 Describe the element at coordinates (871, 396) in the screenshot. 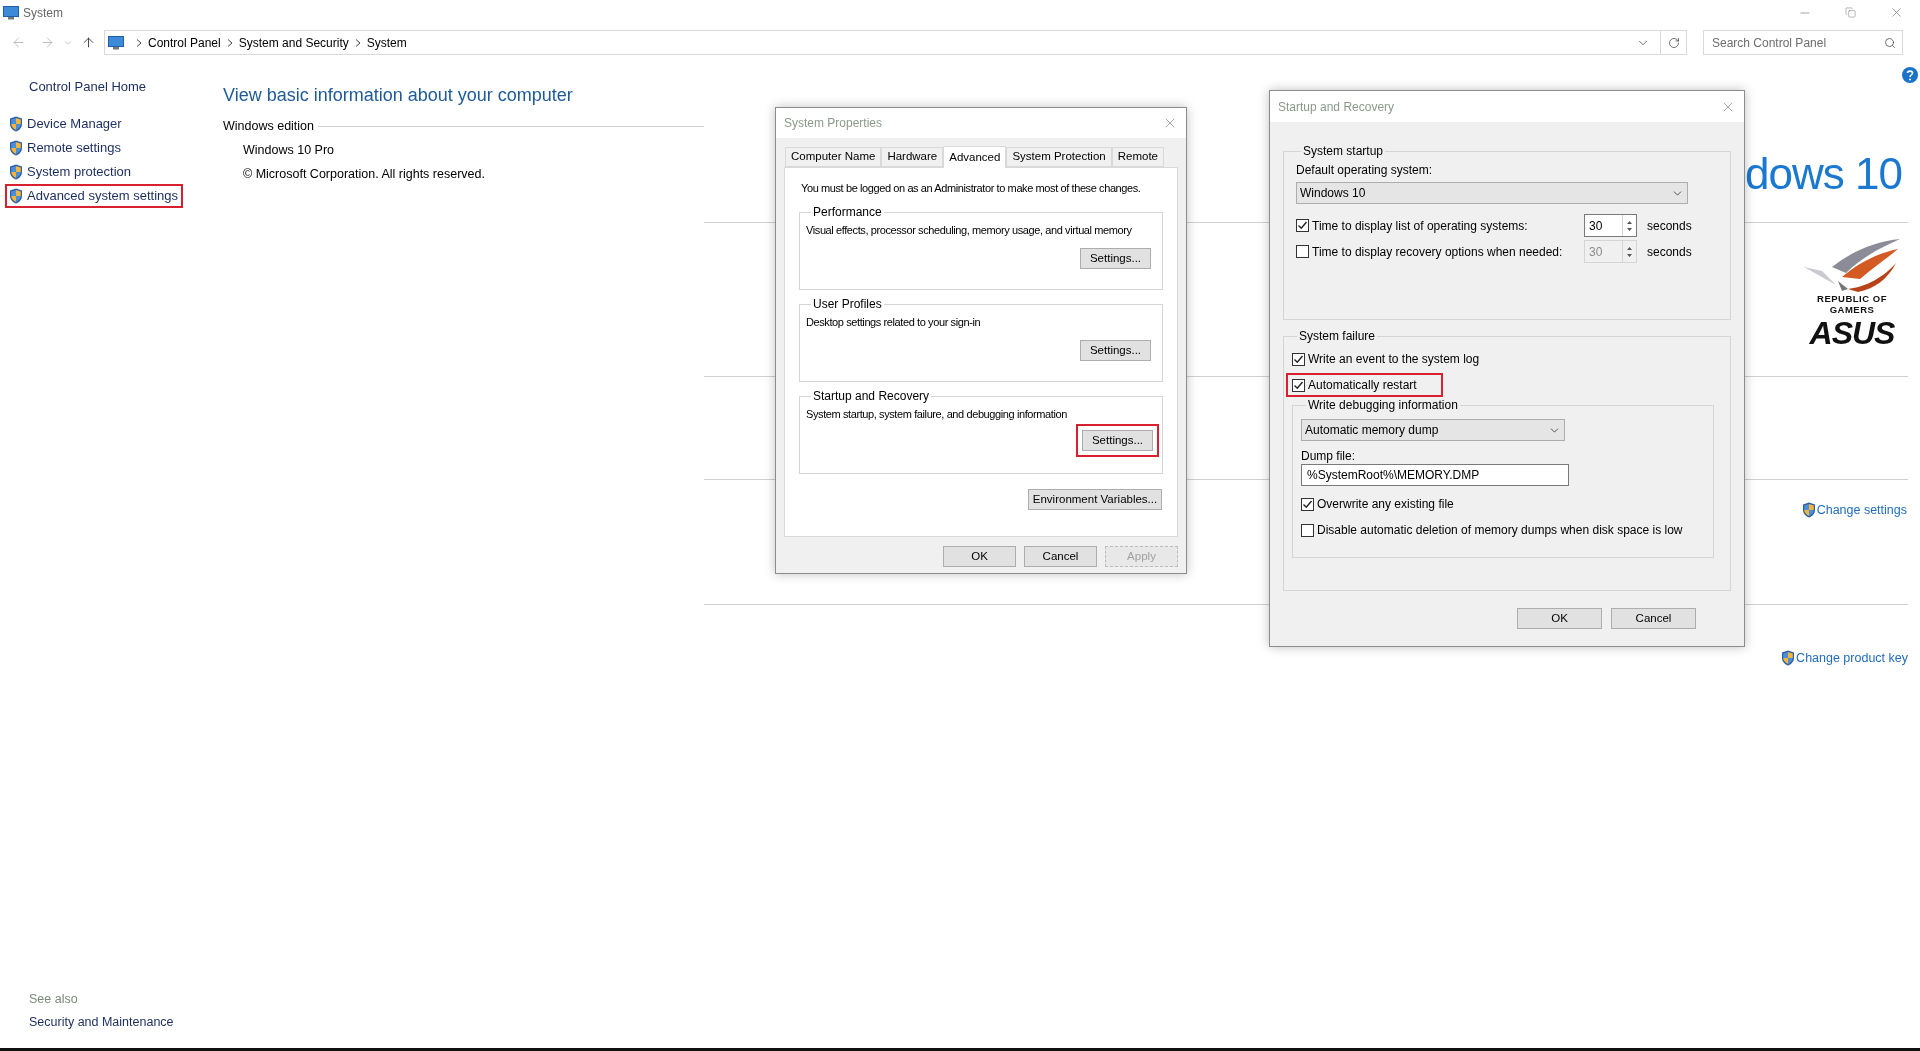

I see `group-title: Startup and Recovery` at that location.